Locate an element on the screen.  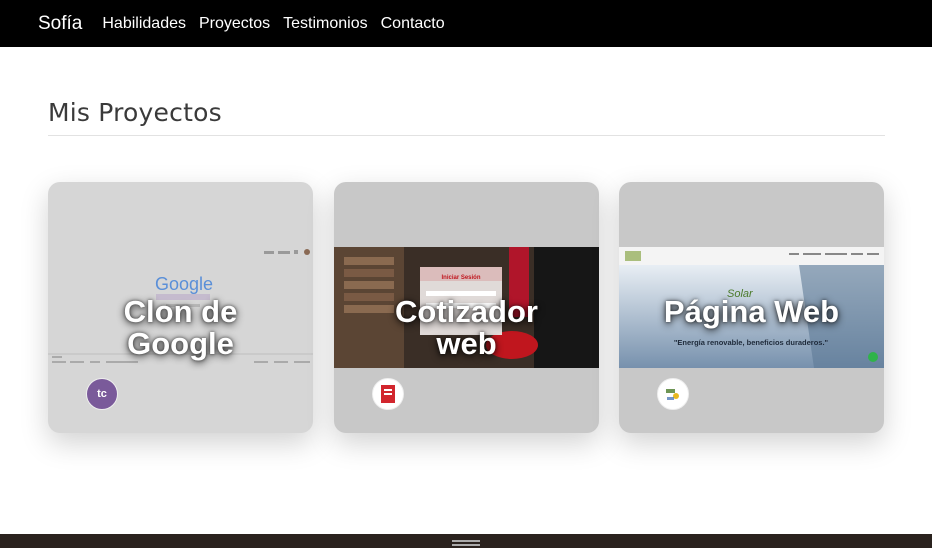
brand-logo: Sofía is located at coordinates (60, 24).